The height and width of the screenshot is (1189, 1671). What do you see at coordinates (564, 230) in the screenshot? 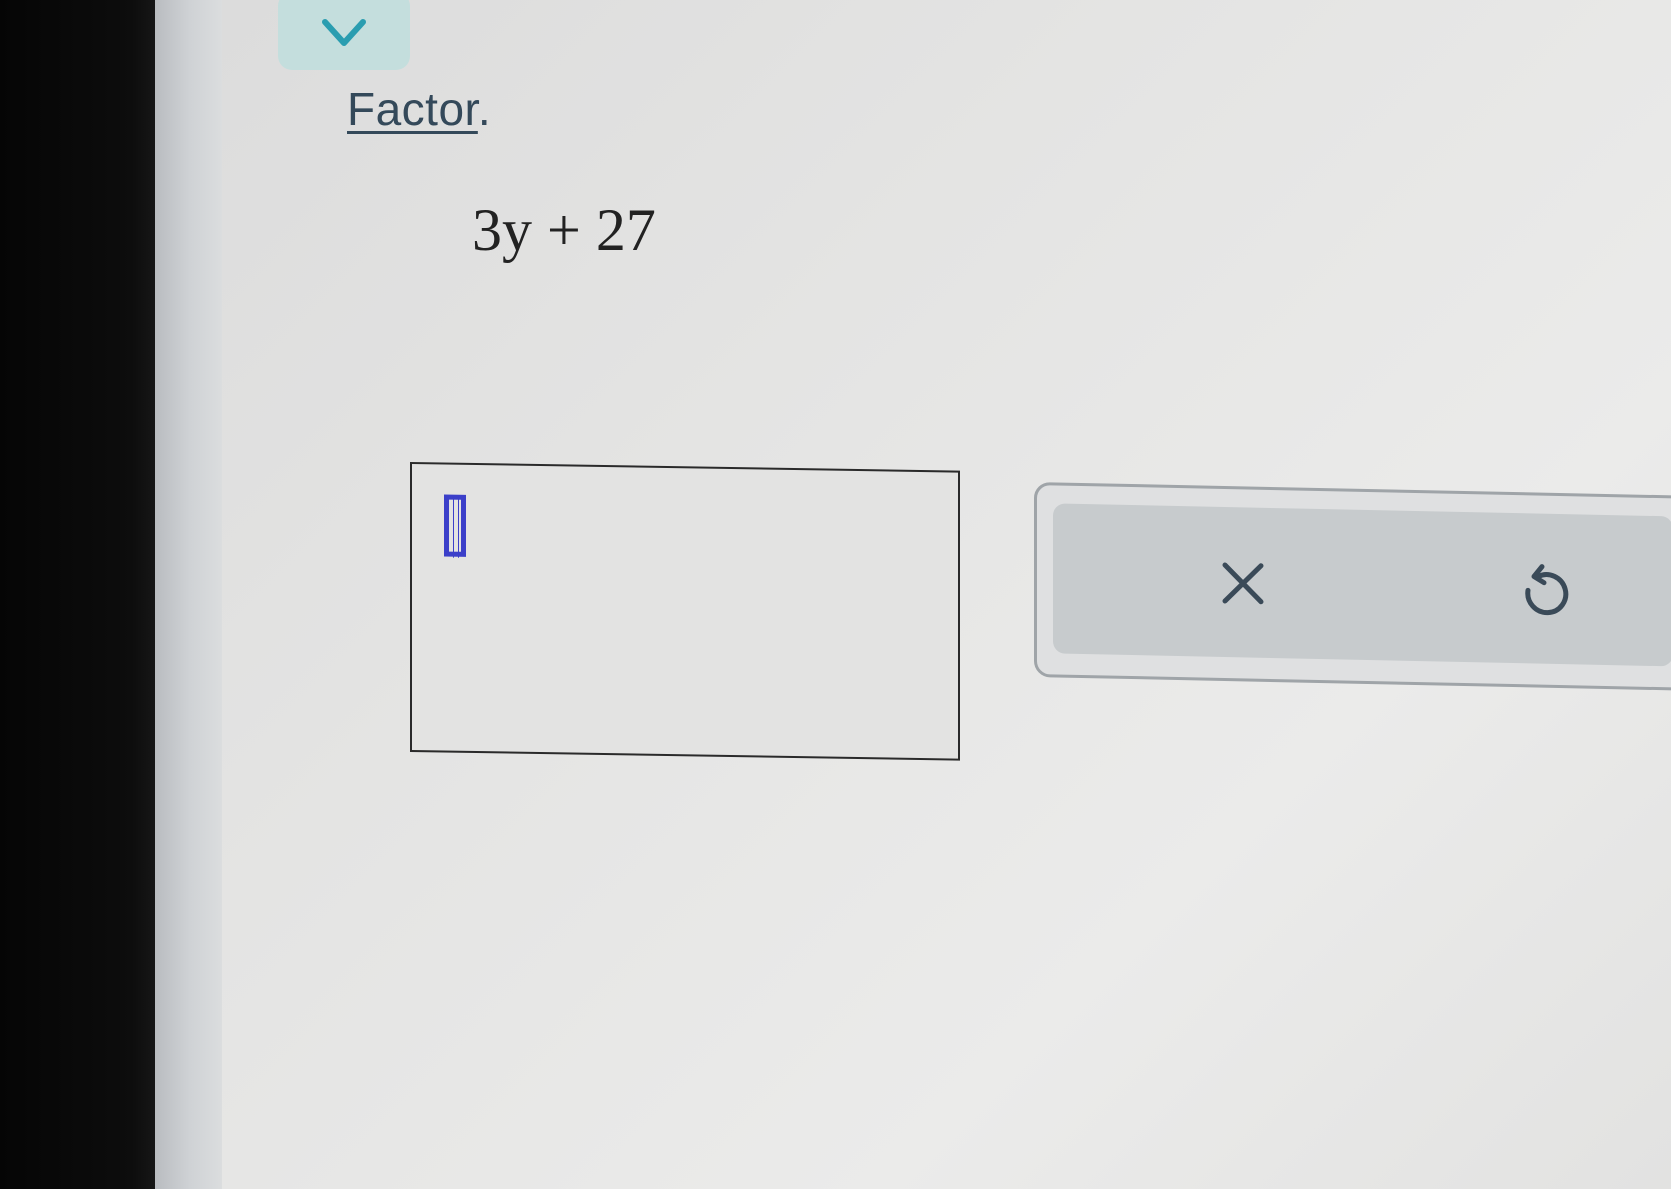
I see `math-expression: 3y + 27` at bounding box center [564, 230].